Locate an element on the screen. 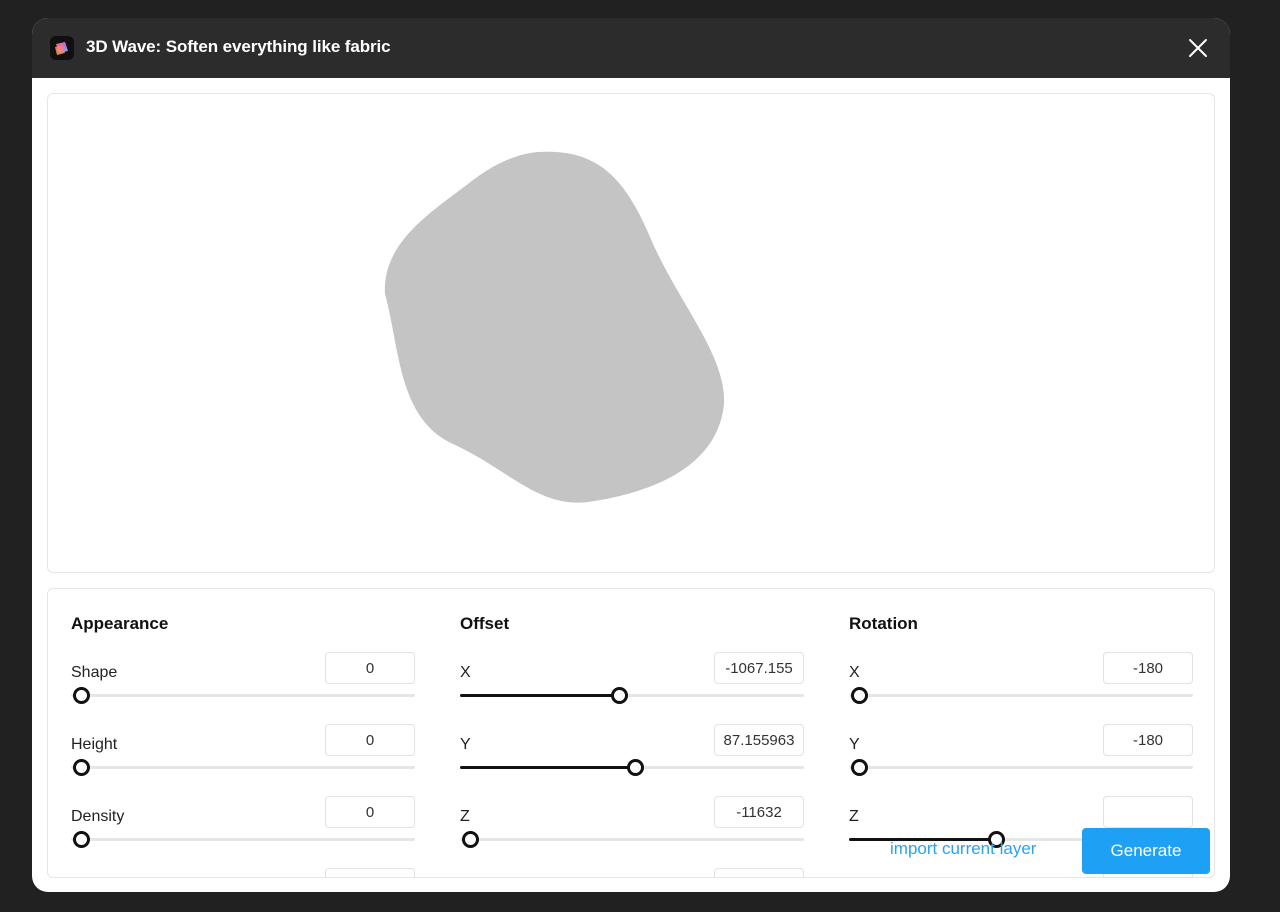 The height and width of the screenshot is (912, 1280). rotation-y-label: Y is located at coordinates (854, 744).